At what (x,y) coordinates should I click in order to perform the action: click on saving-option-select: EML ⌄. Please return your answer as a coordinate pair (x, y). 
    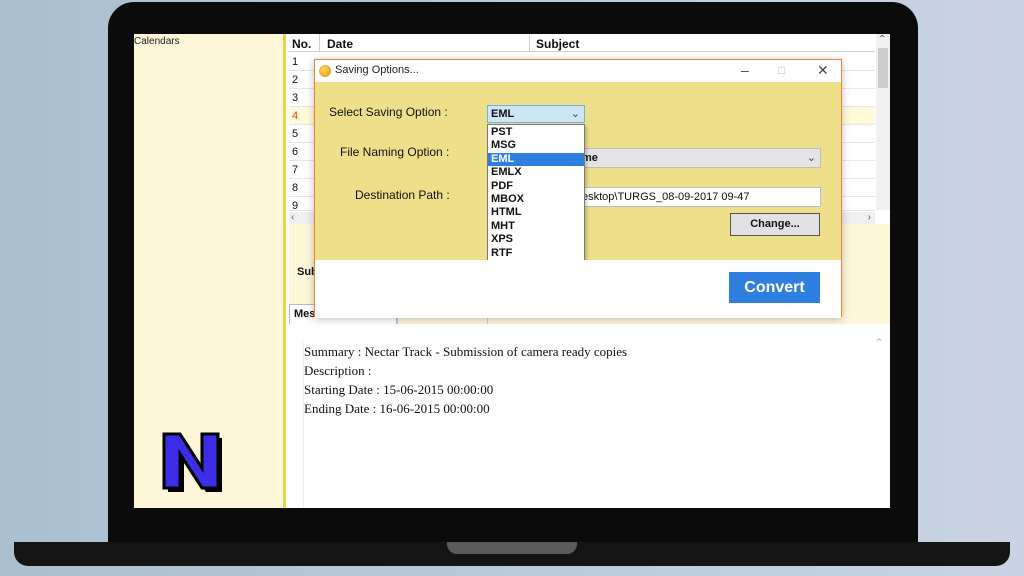
    Looking at the image, I should click on (536, 114).